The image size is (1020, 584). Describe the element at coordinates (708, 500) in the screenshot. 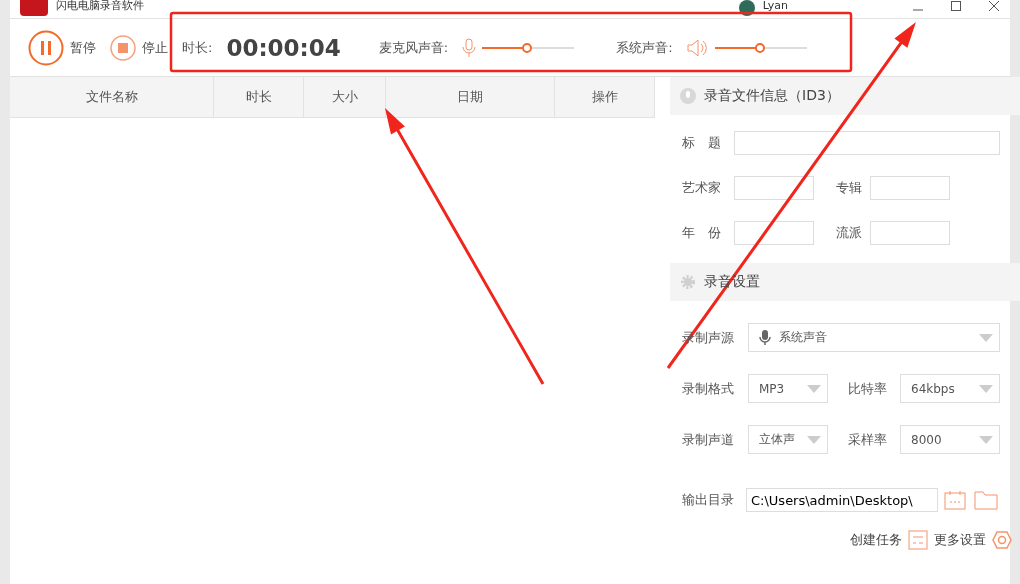

I see `field-label: 输出目录` at that location.